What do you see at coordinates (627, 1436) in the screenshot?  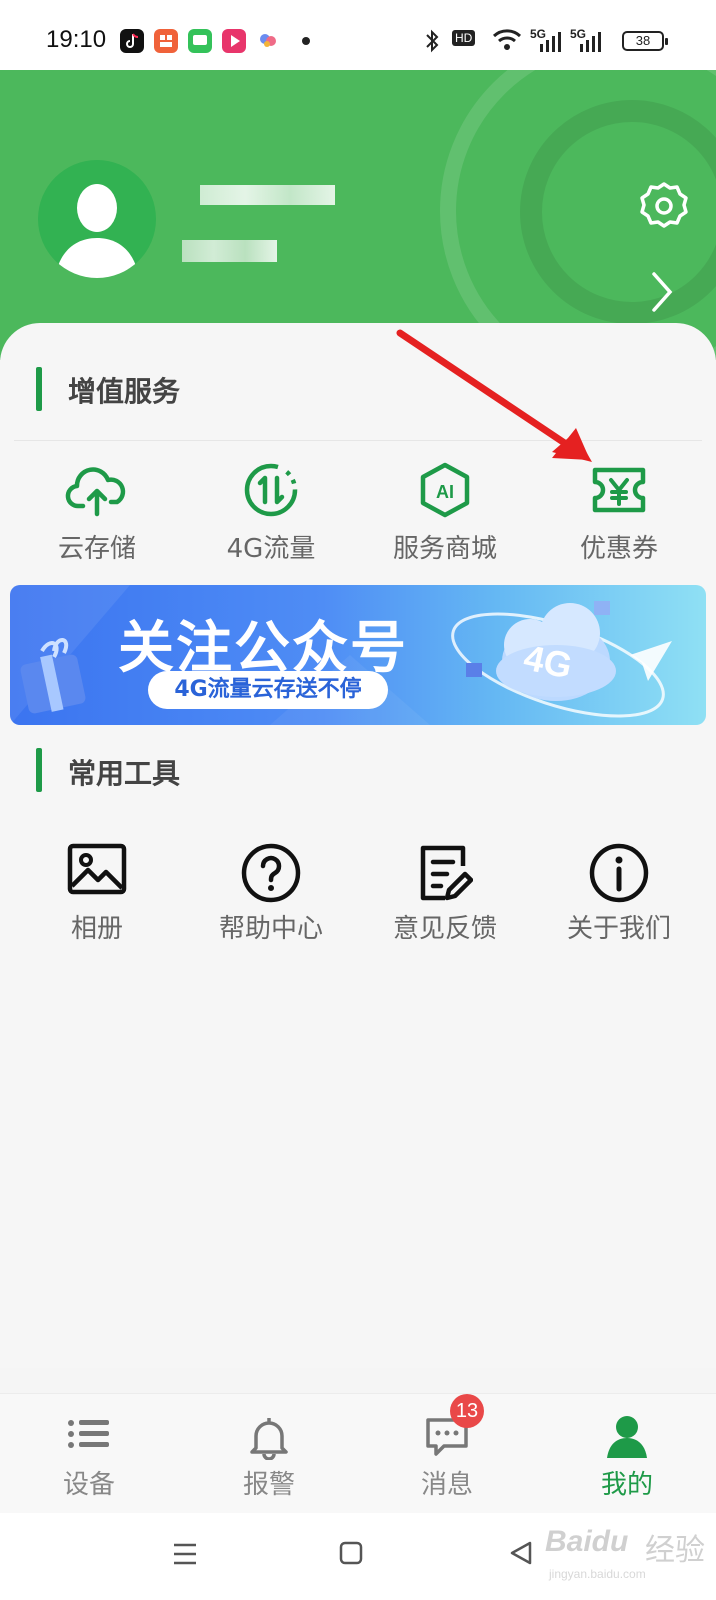 I see `person-icon` at bounding box center [627, 1436].